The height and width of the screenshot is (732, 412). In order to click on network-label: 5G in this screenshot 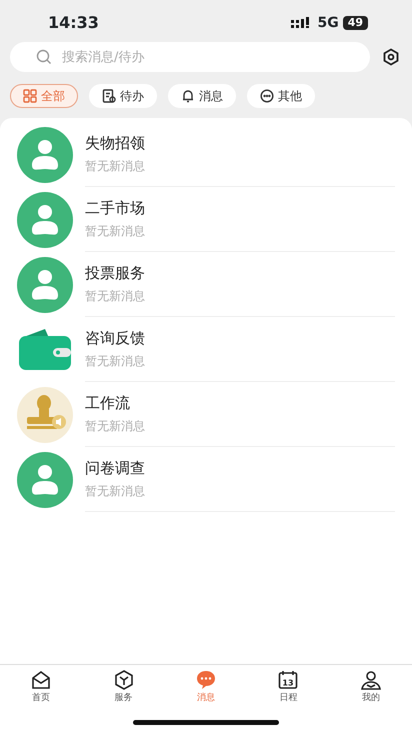, I will do `click(328, 23)`.